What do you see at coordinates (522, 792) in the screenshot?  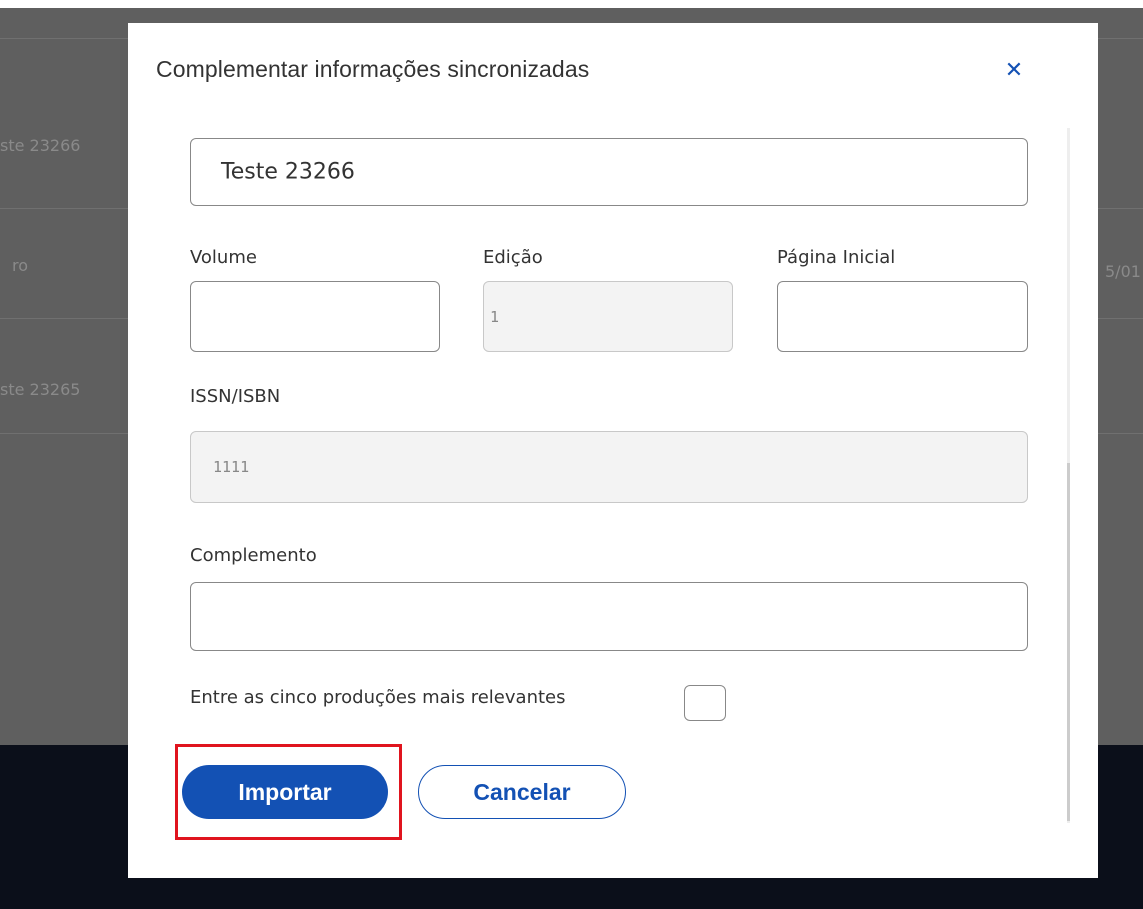 I see `cancel-button: Cancelar` at bounding box center [522, 792].